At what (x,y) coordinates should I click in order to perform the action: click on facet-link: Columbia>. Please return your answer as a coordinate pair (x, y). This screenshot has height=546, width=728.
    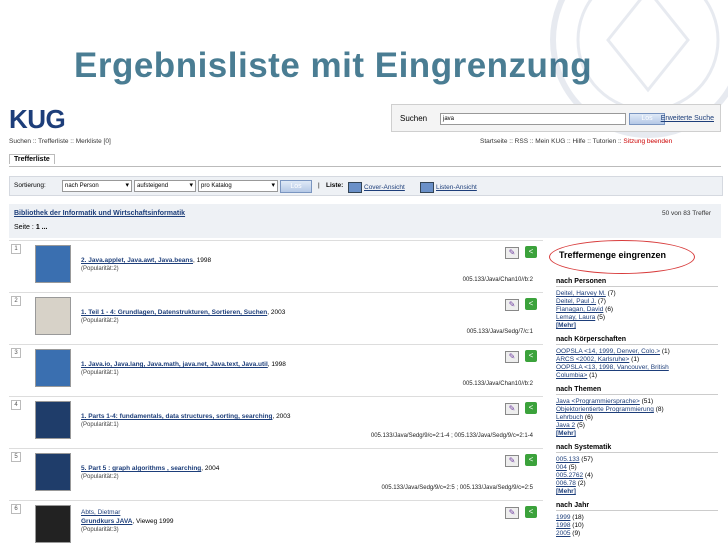
    Looking at the image, I should click on (571, 375).